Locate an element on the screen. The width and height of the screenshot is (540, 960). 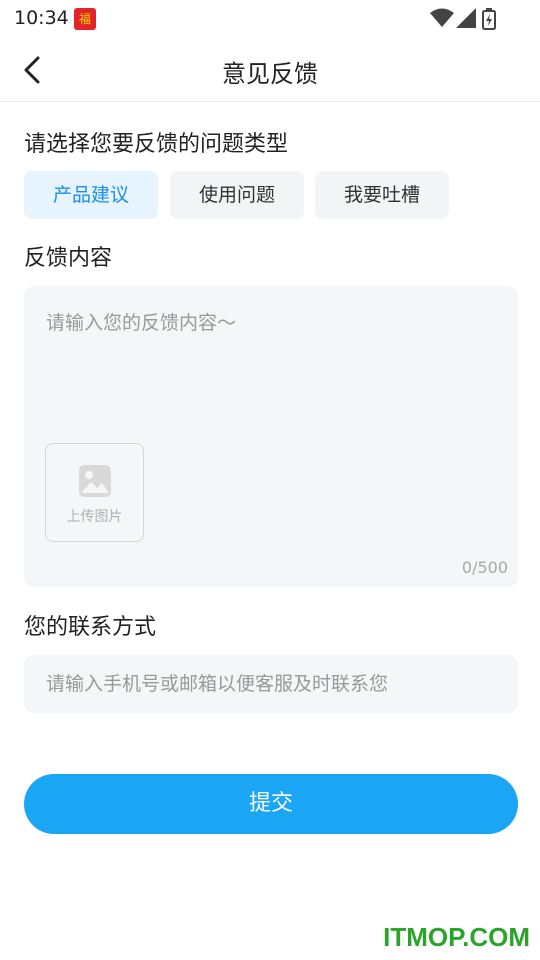
feedback-type-option-usage-issue: 使用问题 is located at coordinates (237, 195).